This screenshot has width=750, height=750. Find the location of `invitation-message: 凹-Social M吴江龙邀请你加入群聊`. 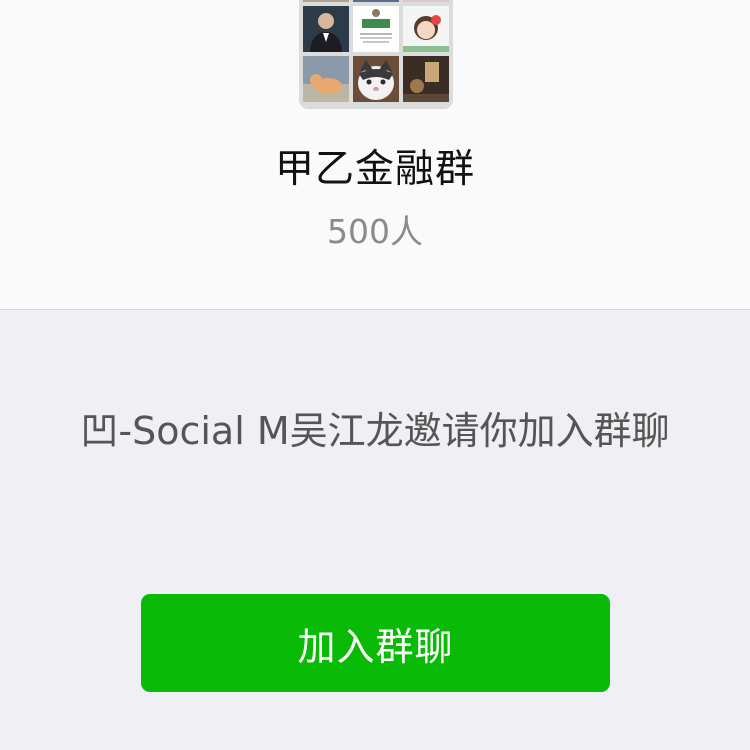

invitation-message: 凹-Social M吴江龙邀请你加入群聊 is located at coordinates (375, 431).